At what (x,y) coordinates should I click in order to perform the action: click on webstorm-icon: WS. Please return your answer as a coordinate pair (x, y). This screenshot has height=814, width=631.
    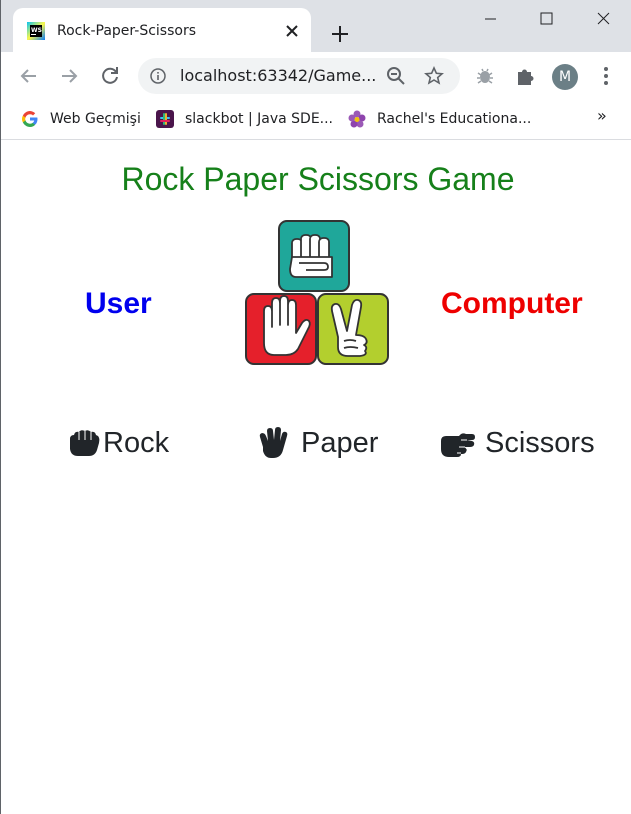
    Looking at the image, I should click on (36, 31).